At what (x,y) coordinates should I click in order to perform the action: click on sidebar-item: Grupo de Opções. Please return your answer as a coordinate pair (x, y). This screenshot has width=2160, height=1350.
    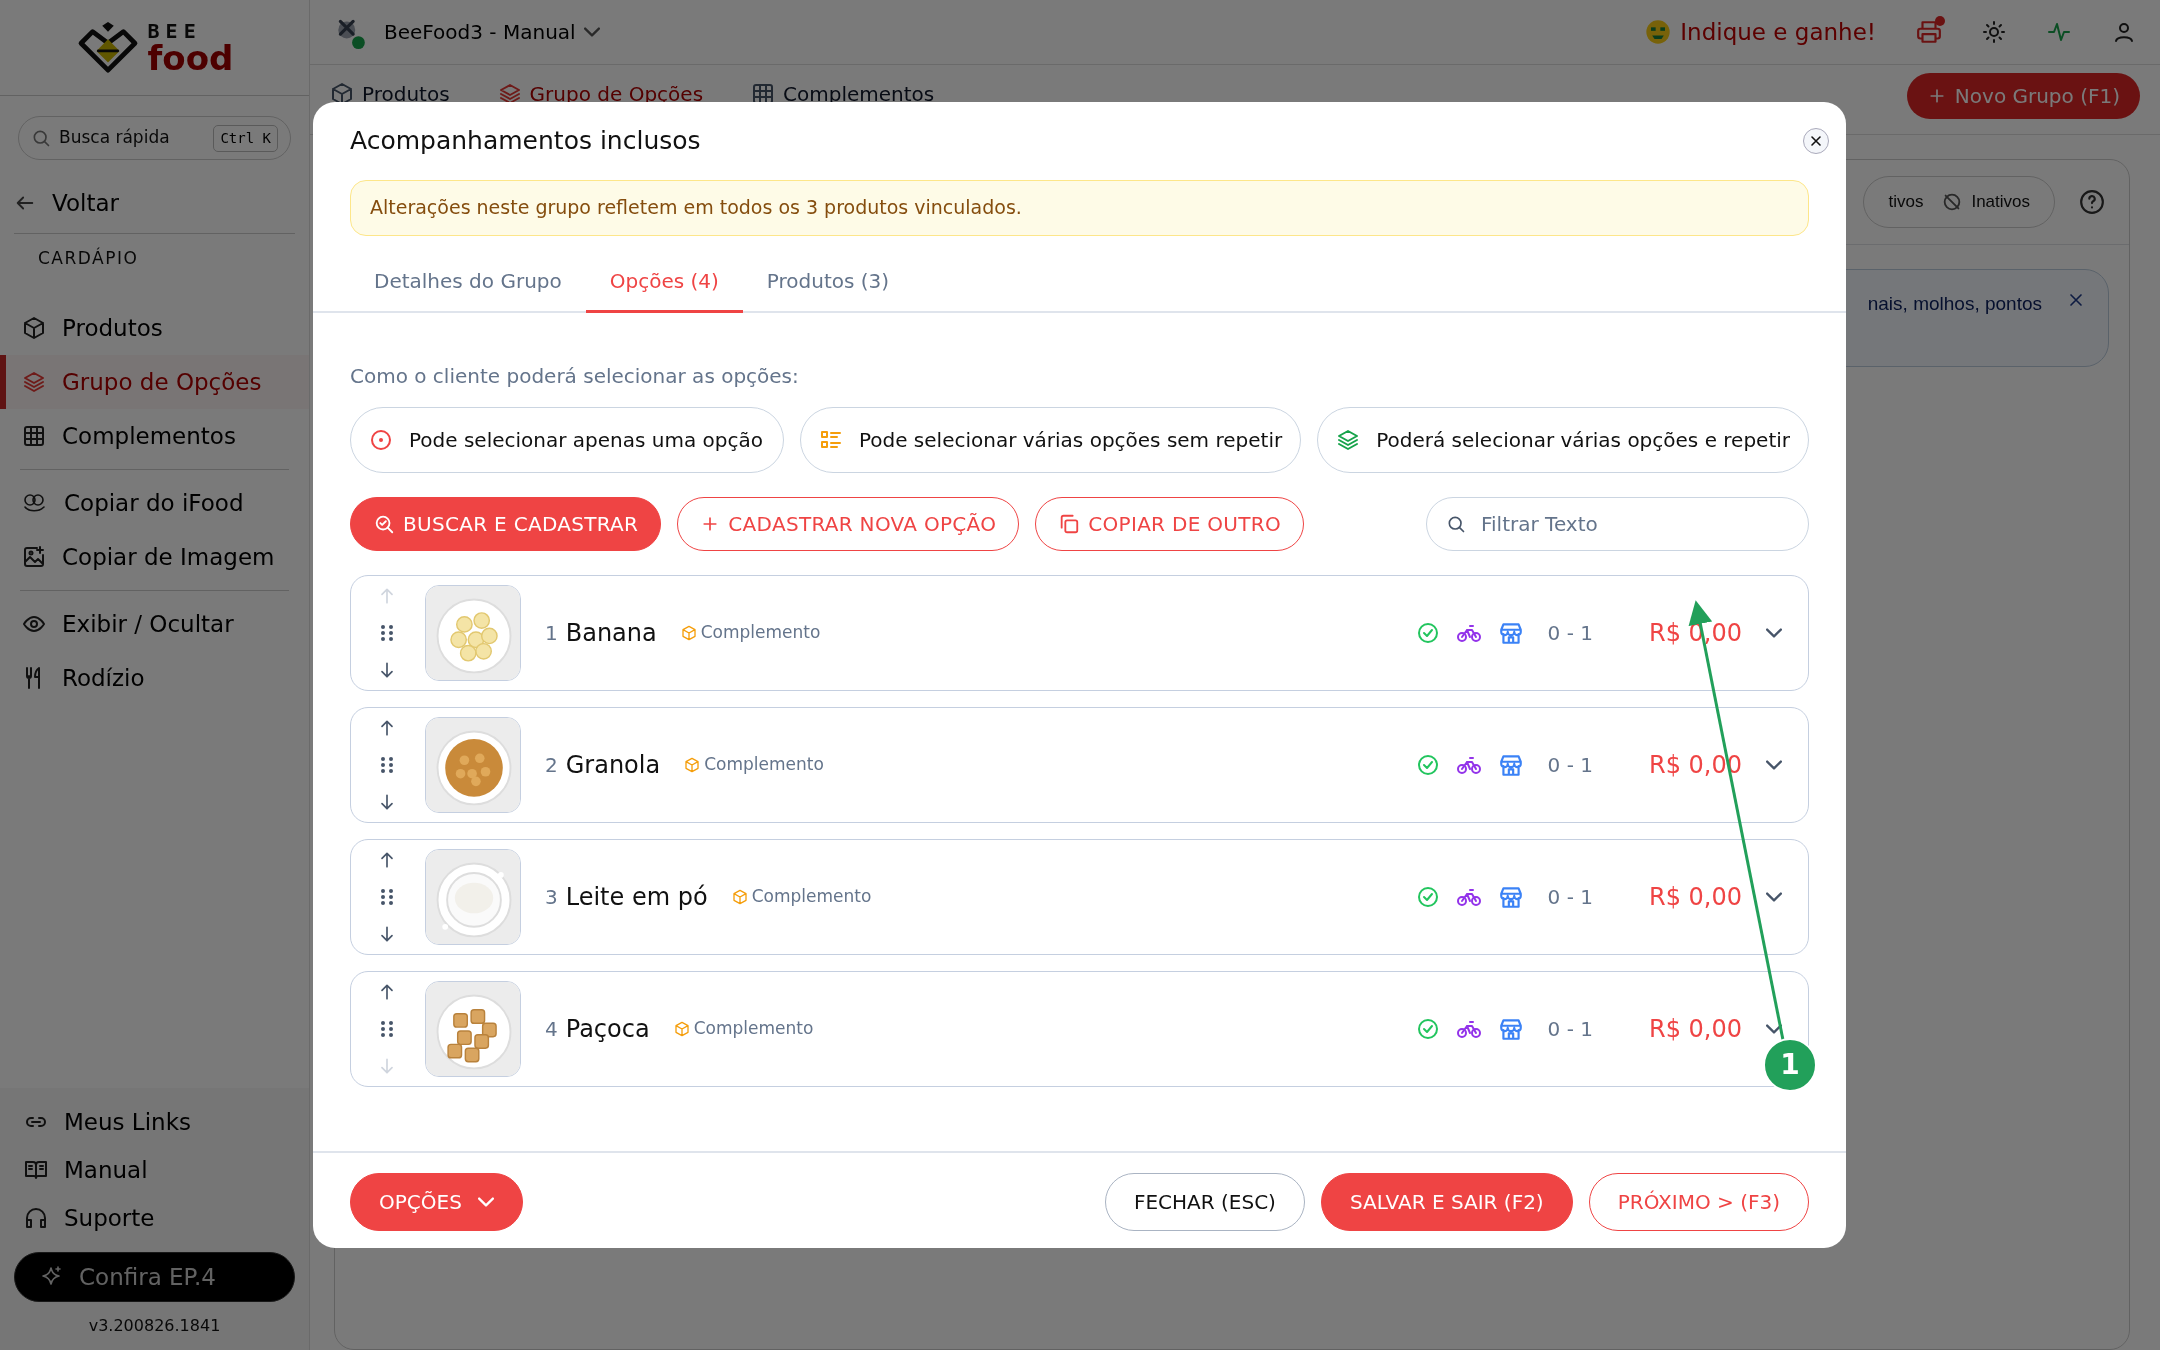
    Looking at the image, I should click on (154, 382).